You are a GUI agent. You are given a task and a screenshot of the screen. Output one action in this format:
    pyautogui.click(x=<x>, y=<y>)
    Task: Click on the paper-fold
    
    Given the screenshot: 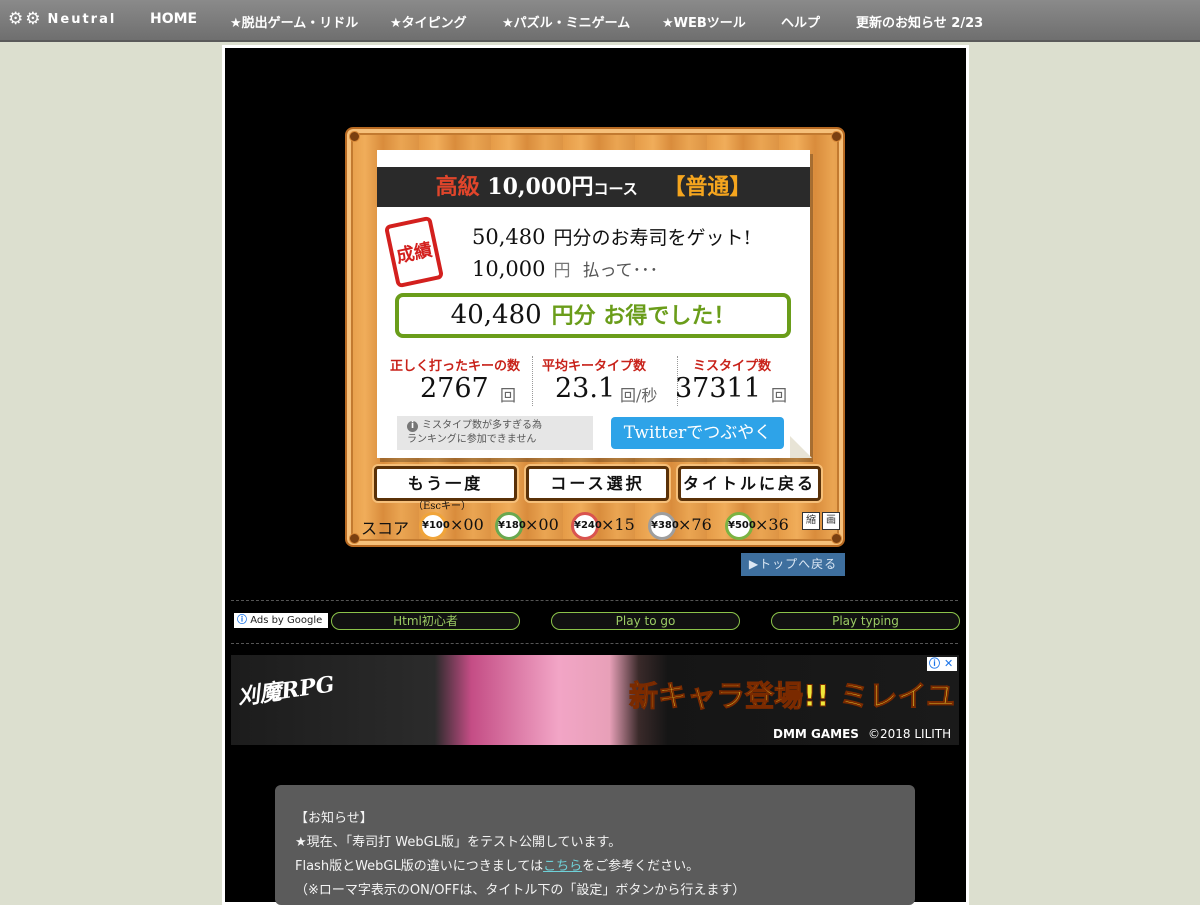 What is the action you would take?
    pyautogui.click(x=801, y=447)
    